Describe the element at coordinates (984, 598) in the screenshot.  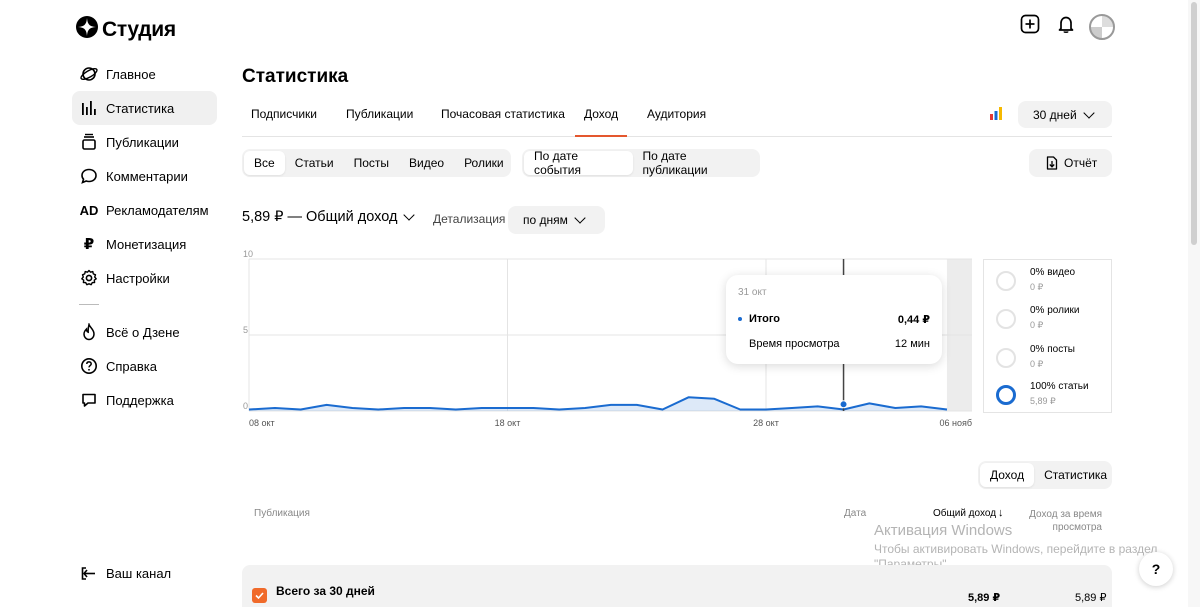
I see `total-row-income: 5,89 ₽` at that location.